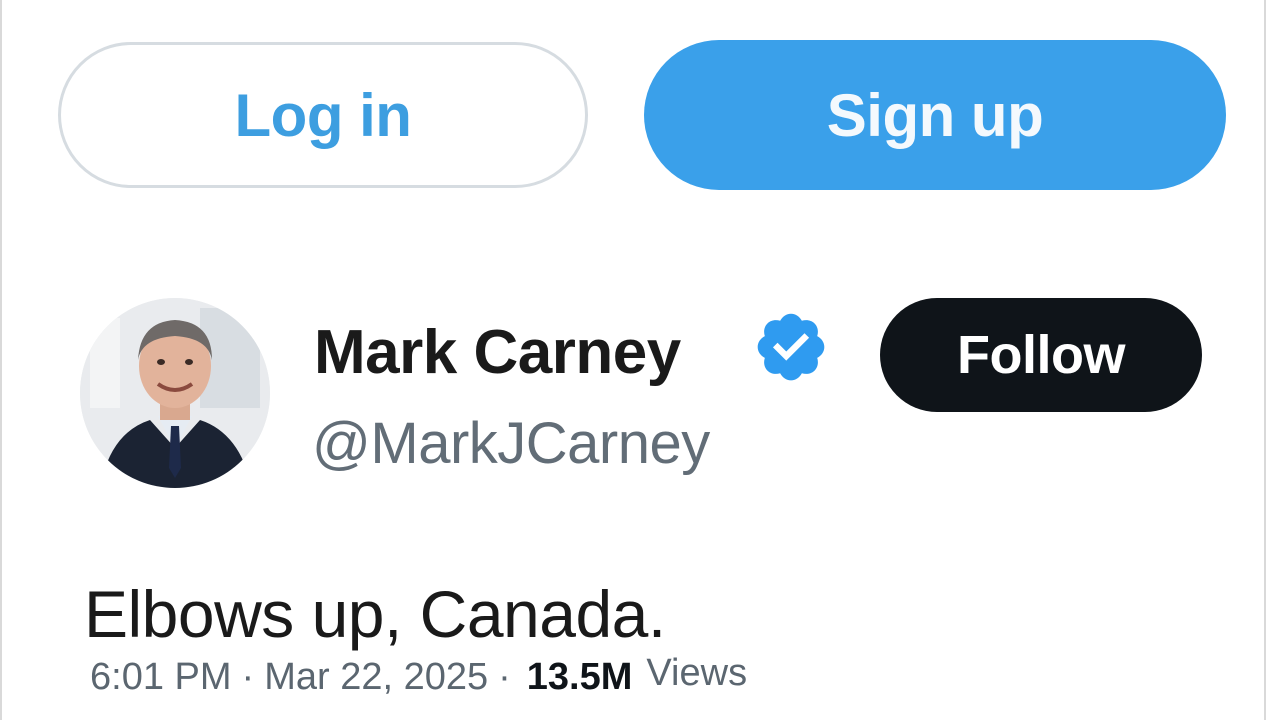 The image size is (1280, 720). What do you see at coordinates (1, 360) in the screenshot?
I see `left-border` at bounding box center [1, 360].